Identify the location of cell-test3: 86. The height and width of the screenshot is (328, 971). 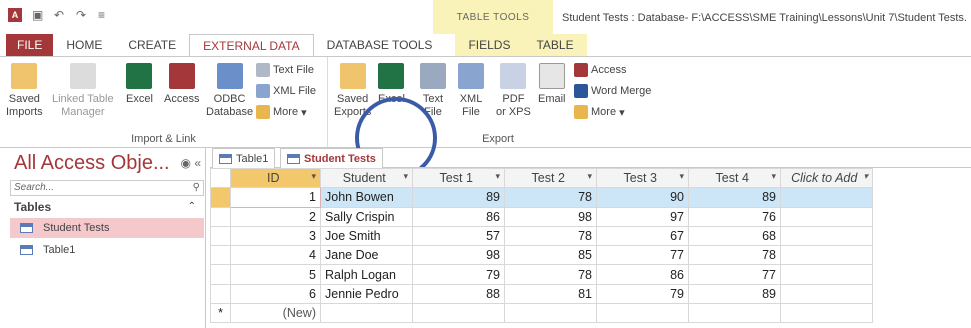
(642, 274).